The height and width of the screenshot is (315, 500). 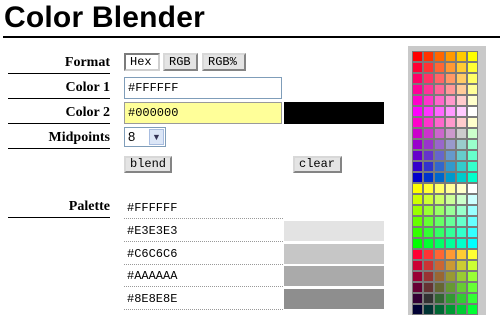 What do you see at coordinates (148, 164) in the screenshot?
I see `blend-button: blend` at bounding box center [148, 164].